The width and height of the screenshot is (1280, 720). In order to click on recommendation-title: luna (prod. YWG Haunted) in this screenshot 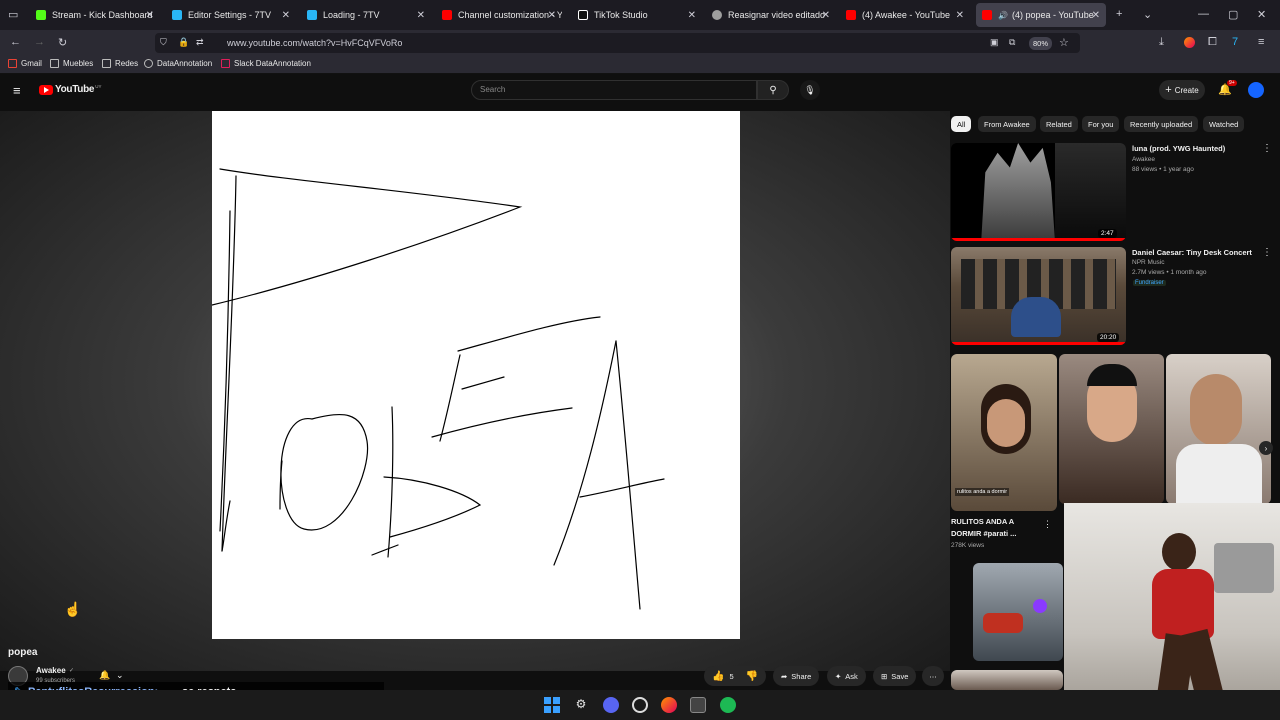, I will do `click(1178, 148)`.